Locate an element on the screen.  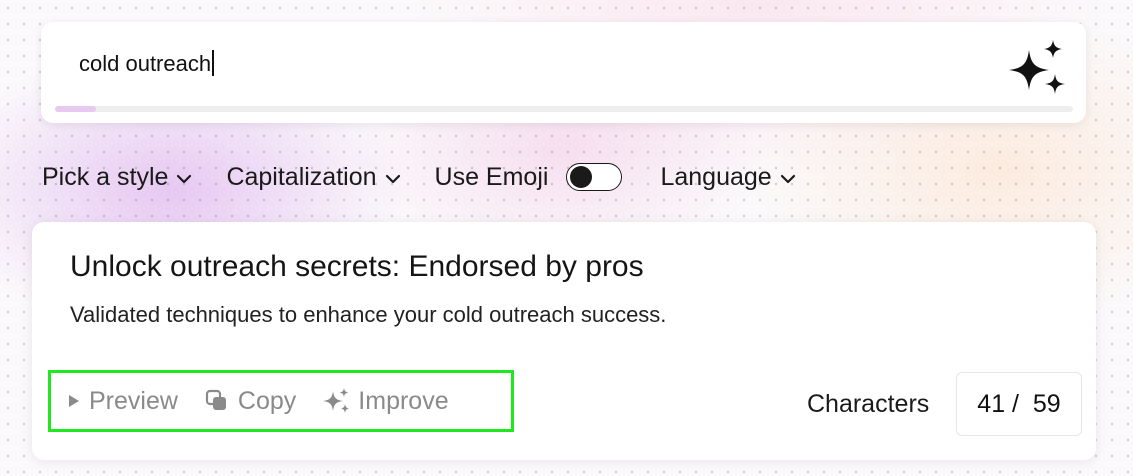
style-dropdown-label: Pick a style is located at coordinates (105, 176).